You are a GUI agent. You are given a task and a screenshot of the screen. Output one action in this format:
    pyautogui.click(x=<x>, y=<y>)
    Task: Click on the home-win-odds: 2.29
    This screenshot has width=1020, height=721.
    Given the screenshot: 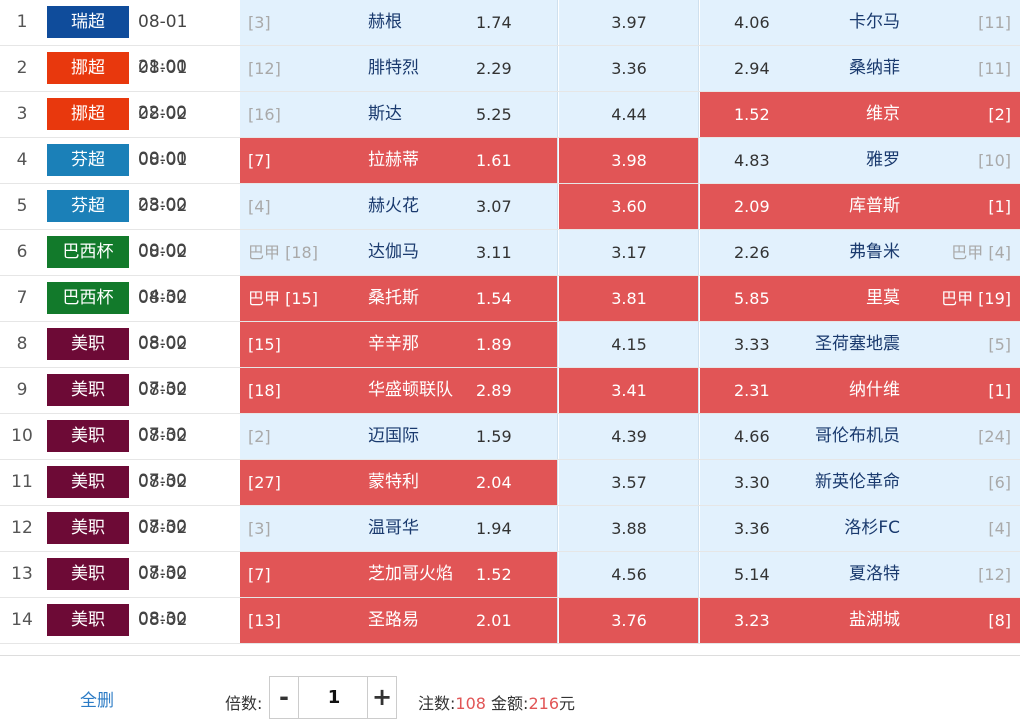 What is the action you would take?
    pyautogui.click(x=494, y=68)
    